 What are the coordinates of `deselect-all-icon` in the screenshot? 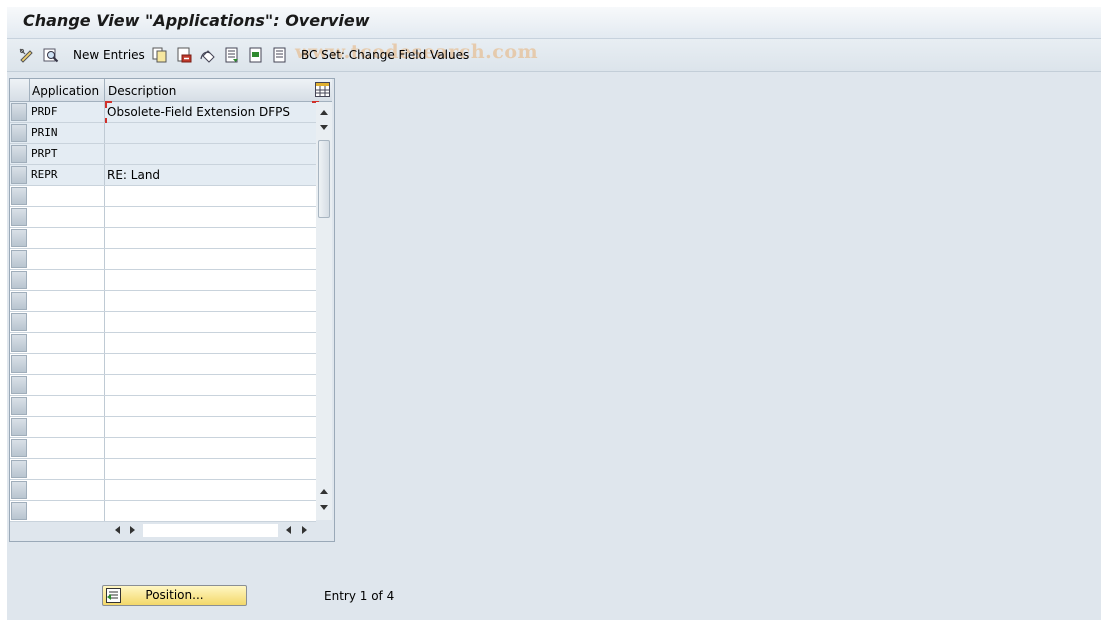 It's located at (280, 55).